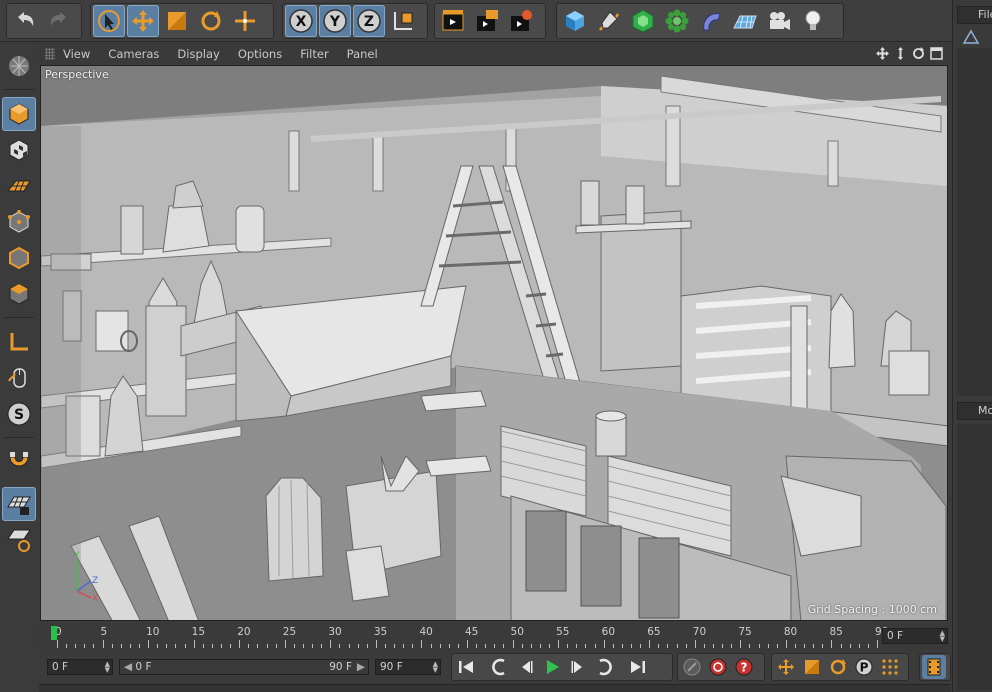 The width and height of the screenshot is (992, 692). I want to click on polygons-mode-button, so click(19, 294).